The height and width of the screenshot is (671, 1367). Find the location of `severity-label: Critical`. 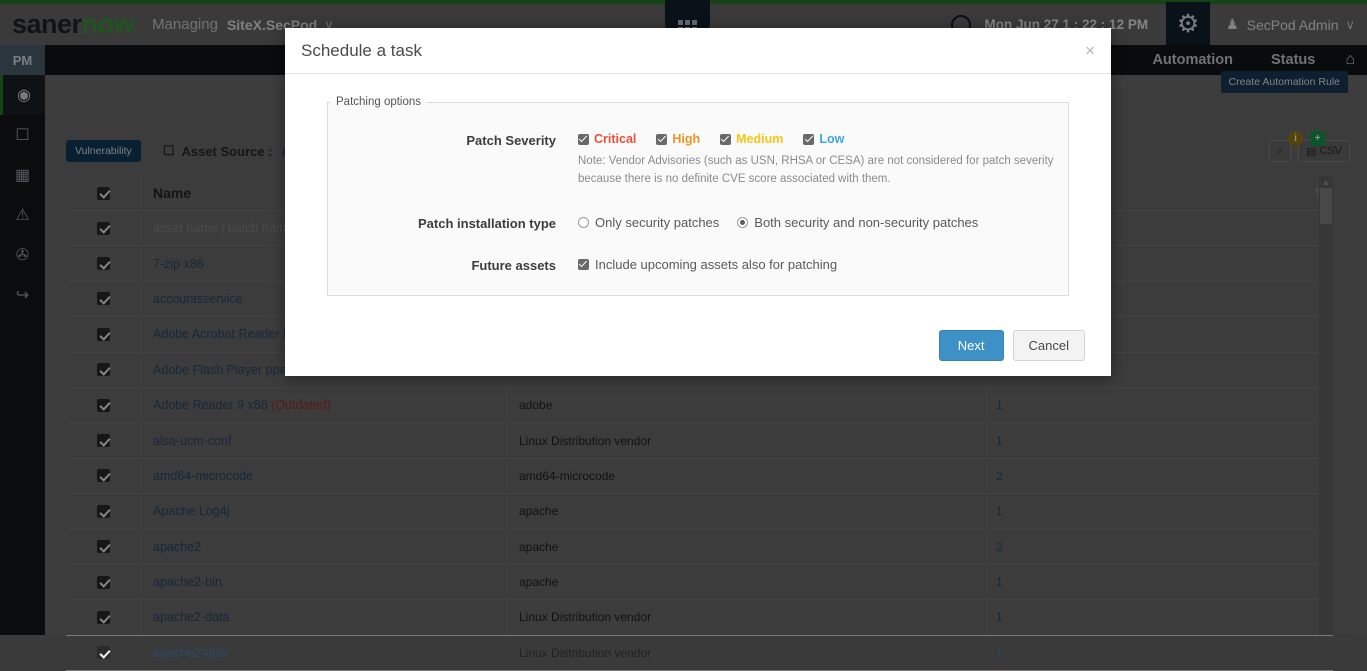

severity-label: Critical is located at coordinates (615, 139).